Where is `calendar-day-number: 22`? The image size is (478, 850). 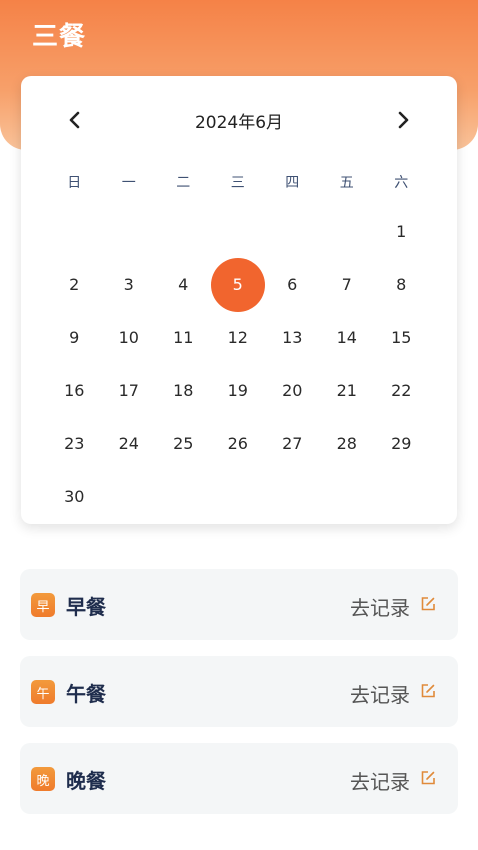
calendar-day-number: 22 is located at coordinates (401, 390).